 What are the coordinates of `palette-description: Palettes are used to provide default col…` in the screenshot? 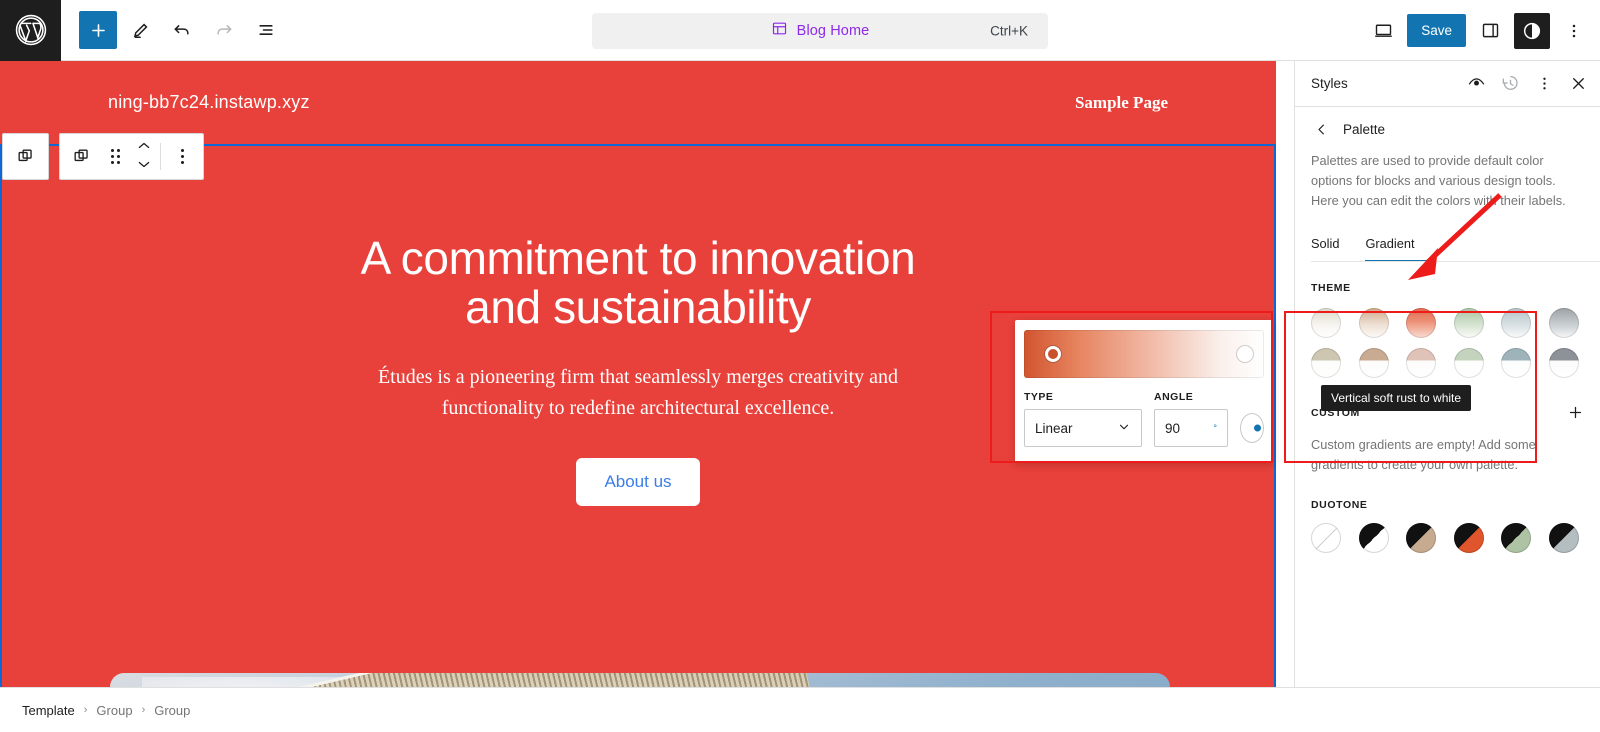 It's located at (1438, 180).